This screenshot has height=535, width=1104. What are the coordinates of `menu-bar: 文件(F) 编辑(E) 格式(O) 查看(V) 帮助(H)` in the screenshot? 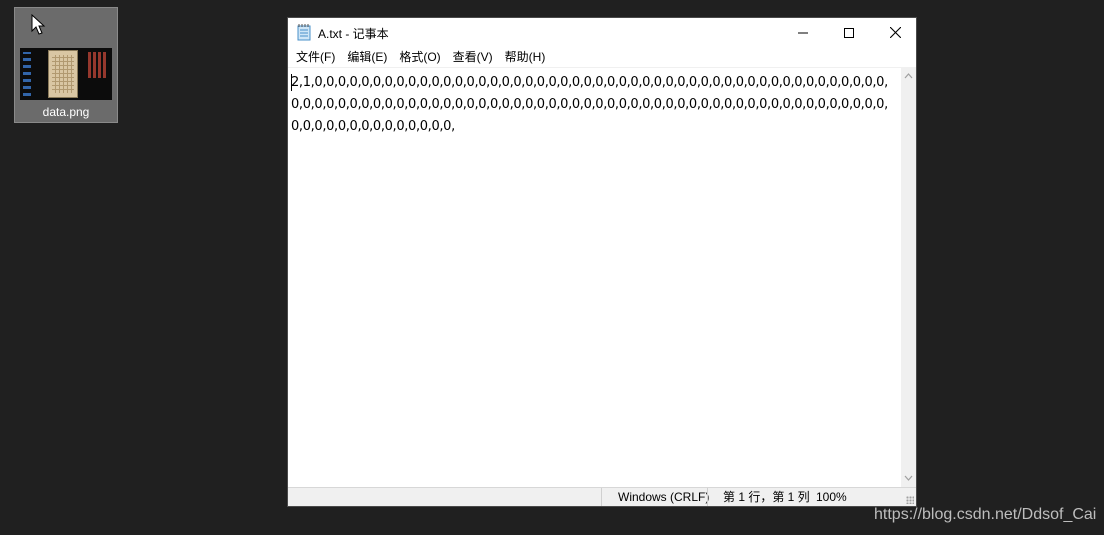 It's located at (602, 57).